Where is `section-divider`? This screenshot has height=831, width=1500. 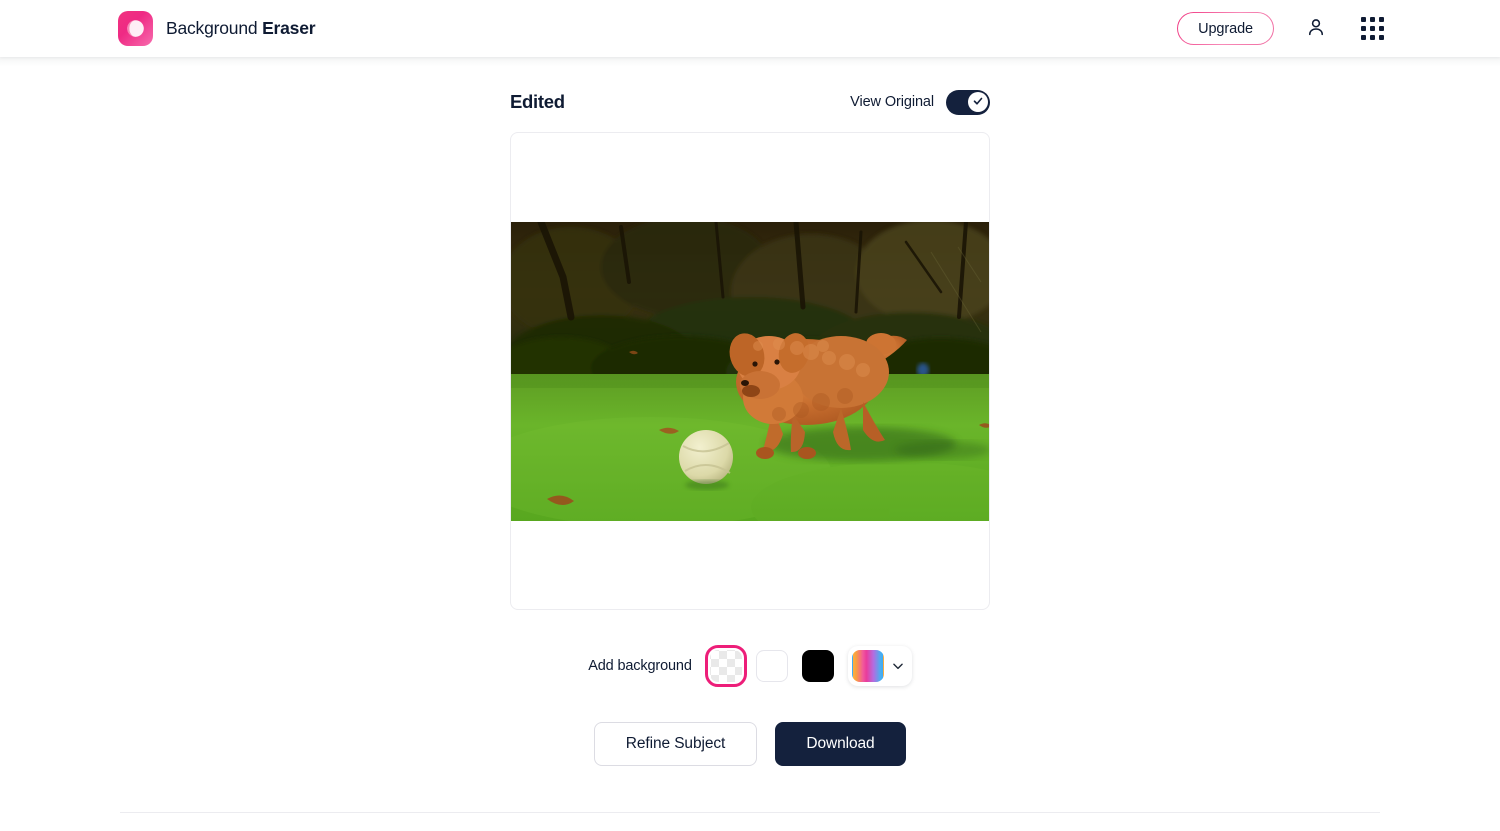
section-divider is located at coordinates (750, 812).